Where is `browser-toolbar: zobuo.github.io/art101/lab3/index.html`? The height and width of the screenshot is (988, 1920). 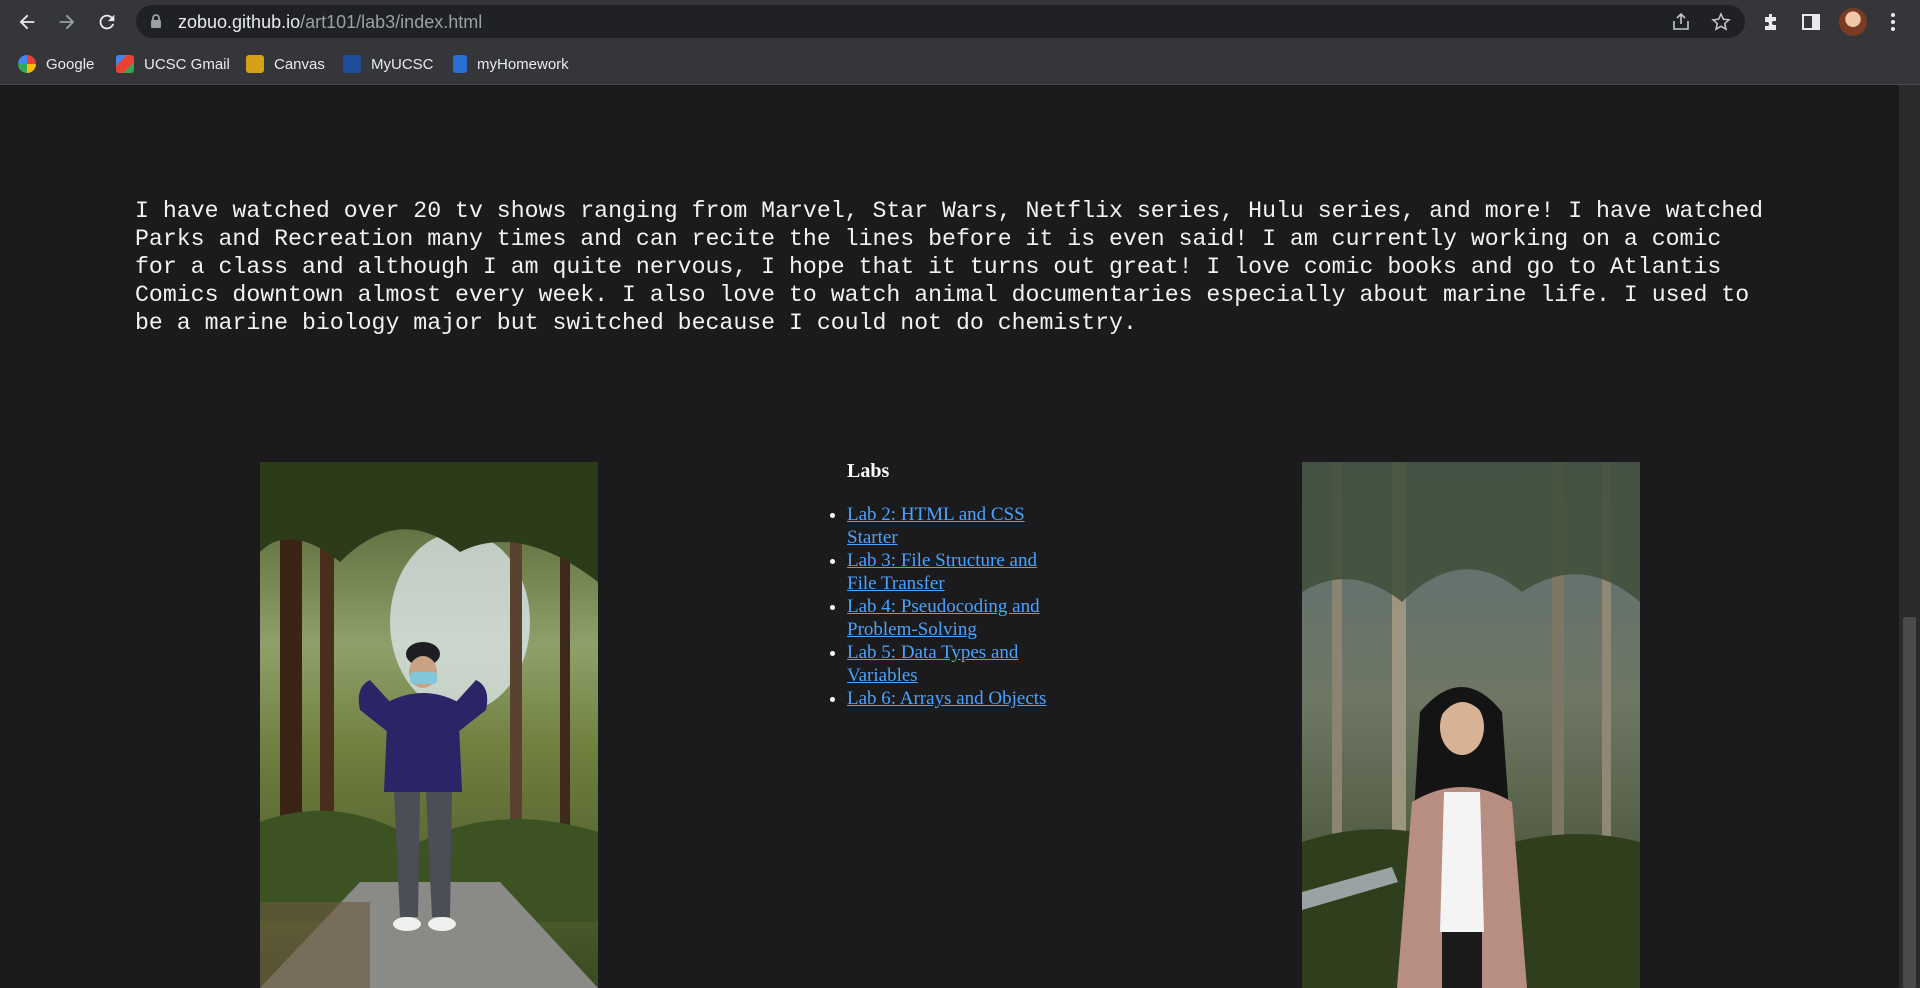 browser-toolbar: zobuo.github.io/art101/lab3/index.html is located at coordinates (960, 21).